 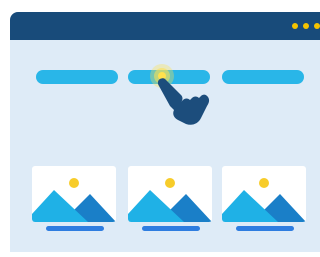 I want to click on window-titlebar, so click(x=165, y=26).